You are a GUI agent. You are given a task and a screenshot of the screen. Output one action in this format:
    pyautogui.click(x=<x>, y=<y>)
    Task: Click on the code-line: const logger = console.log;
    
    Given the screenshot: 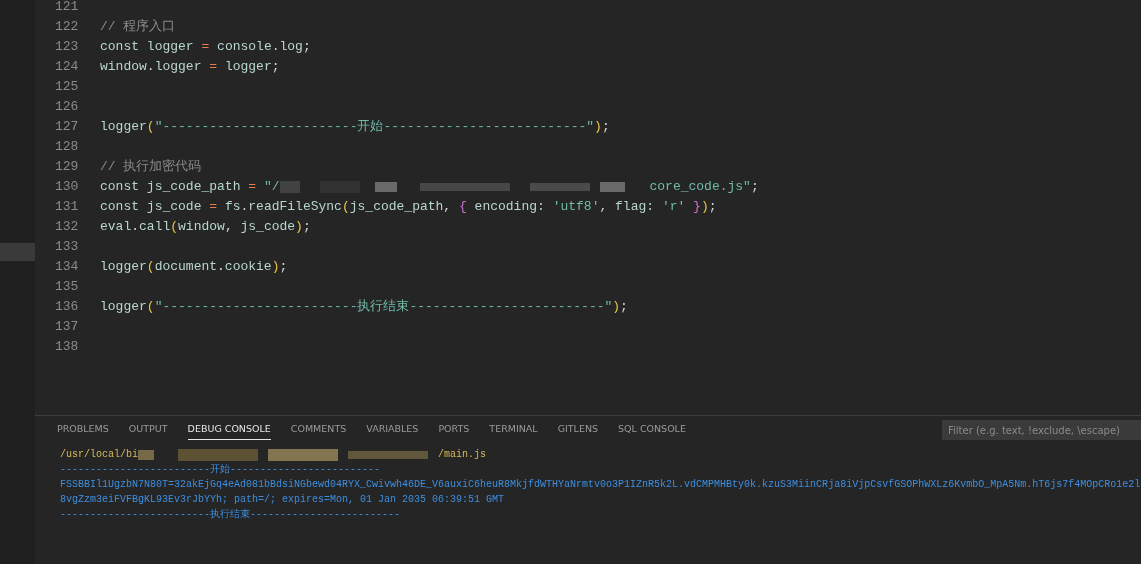 What is the action you would take?
    pyautogui.click(x=205, y=47)
    